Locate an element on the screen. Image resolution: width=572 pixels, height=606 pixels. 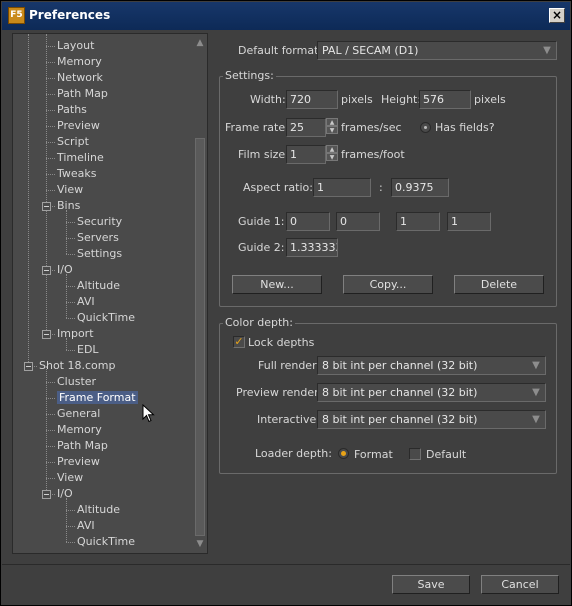
tree-item: Cluster is located at coordinates (76, 381).